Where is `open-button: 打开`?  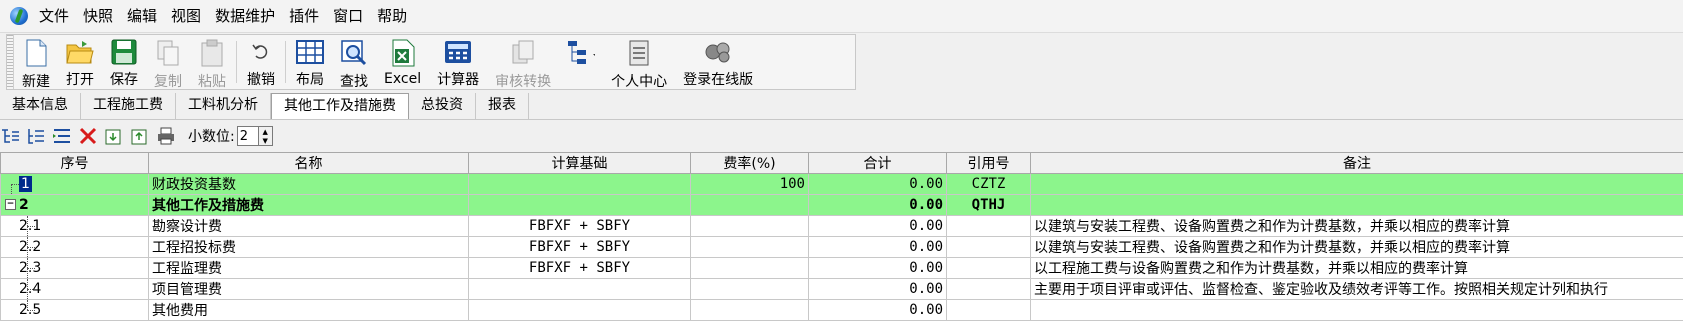 open-button: 打开 is located at coordinates (80, 62).